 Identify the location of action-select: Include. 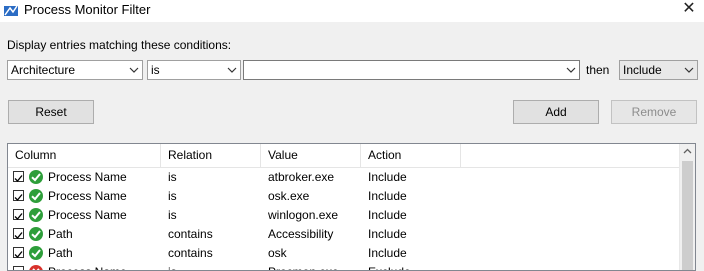
(658, 70).